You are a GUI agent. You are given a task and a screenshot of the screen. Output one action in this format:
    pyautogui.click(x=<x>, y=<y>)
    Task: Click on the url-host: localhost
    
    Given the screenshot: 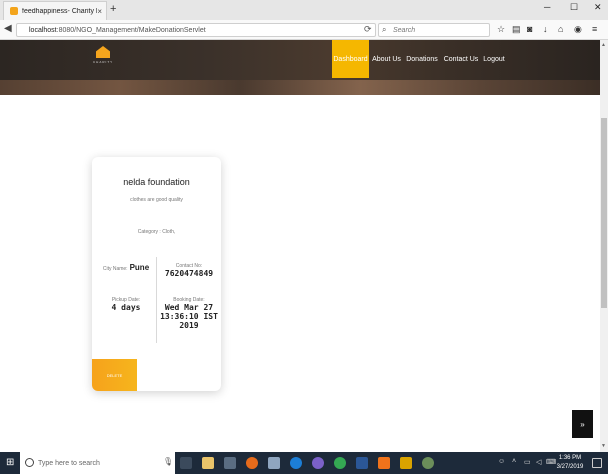 What is the action you would take?
    pyautogui.click(x=43, y=30)
    